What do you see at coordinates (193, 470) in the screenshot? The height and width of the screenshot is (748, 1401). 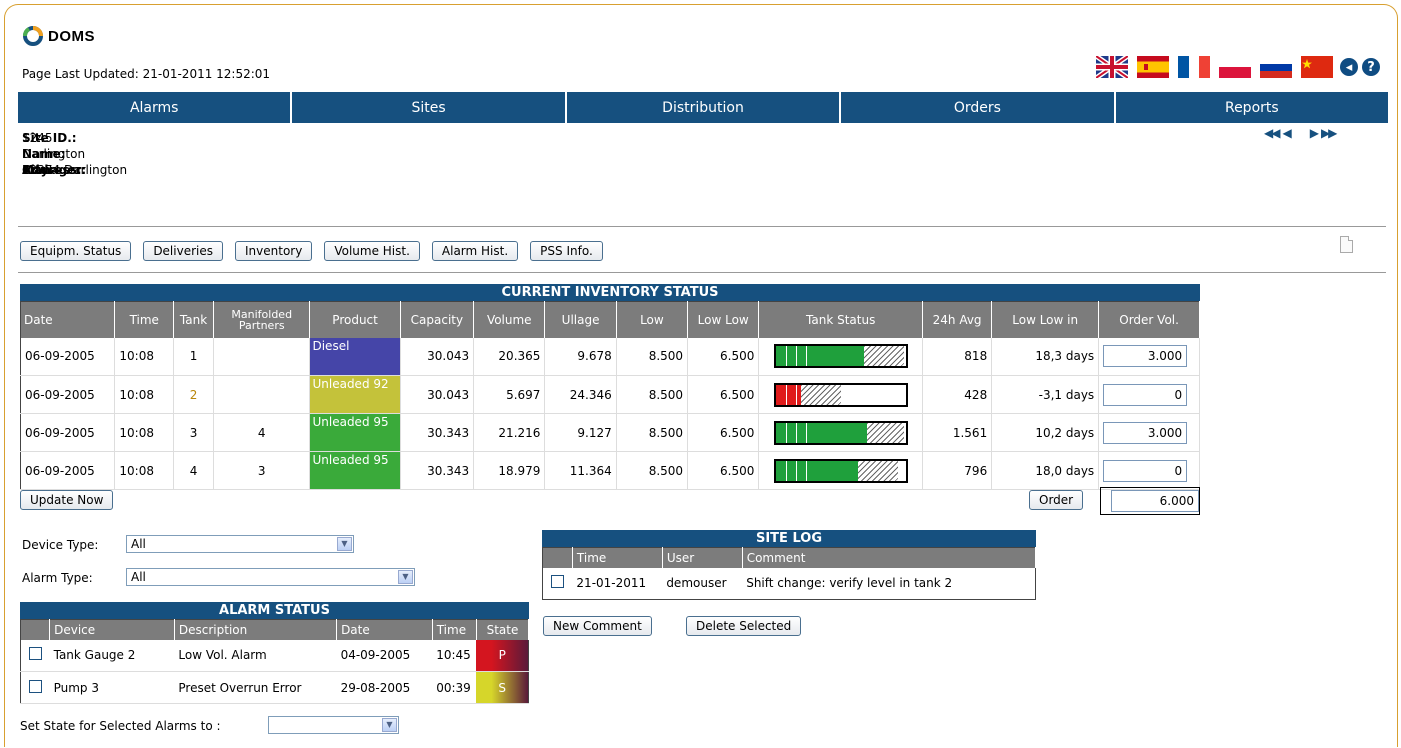 I see `tank-cell: 4` at bounding box center [193, 470].